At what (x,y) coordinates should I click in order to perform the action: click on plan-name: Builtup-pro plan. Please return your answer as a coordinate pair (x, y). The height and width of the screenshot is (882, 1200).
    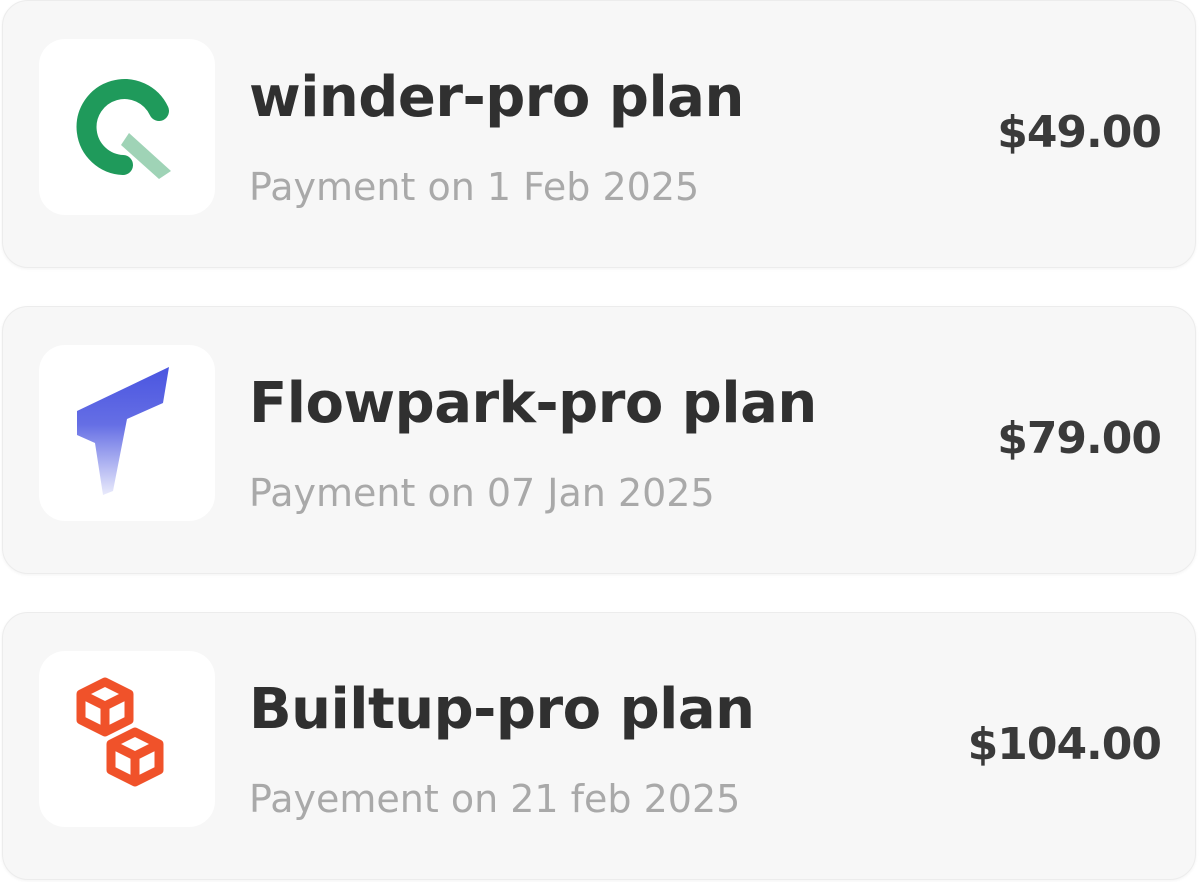
    Looking at the image, I should click on (502, 709).